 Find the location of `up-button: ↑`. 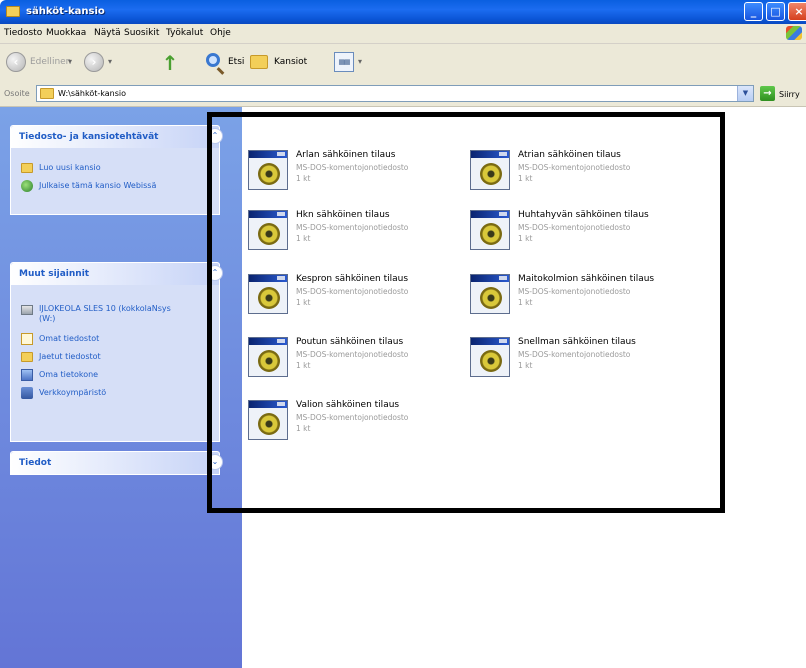

up-button: ↑ is located at coordinates (171, 63).